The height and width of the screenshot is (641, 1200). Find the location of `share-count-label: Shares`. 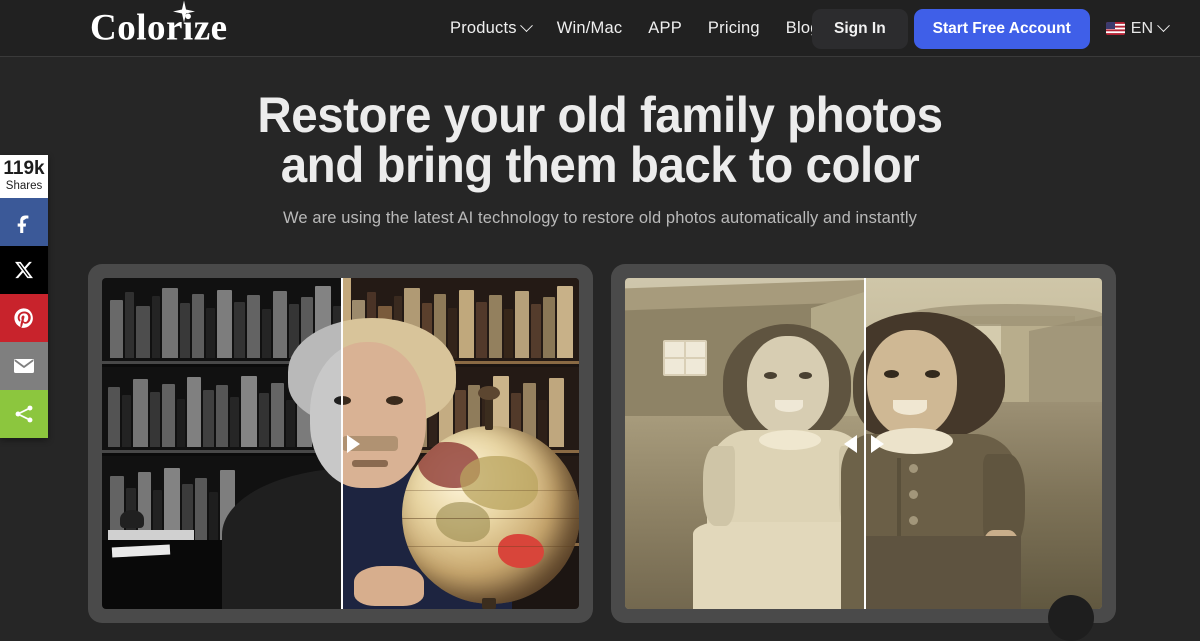

share-count-label: Shares is located at coordinates (24, 185).